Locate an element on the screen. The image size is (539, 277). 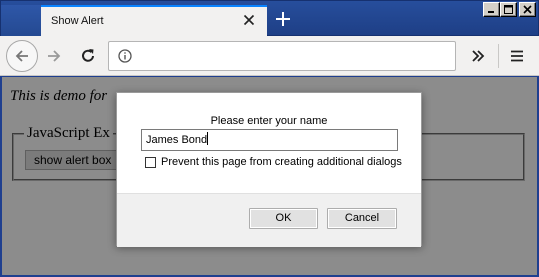
hamburger-menu-icon is located at coordinates (517, 56).